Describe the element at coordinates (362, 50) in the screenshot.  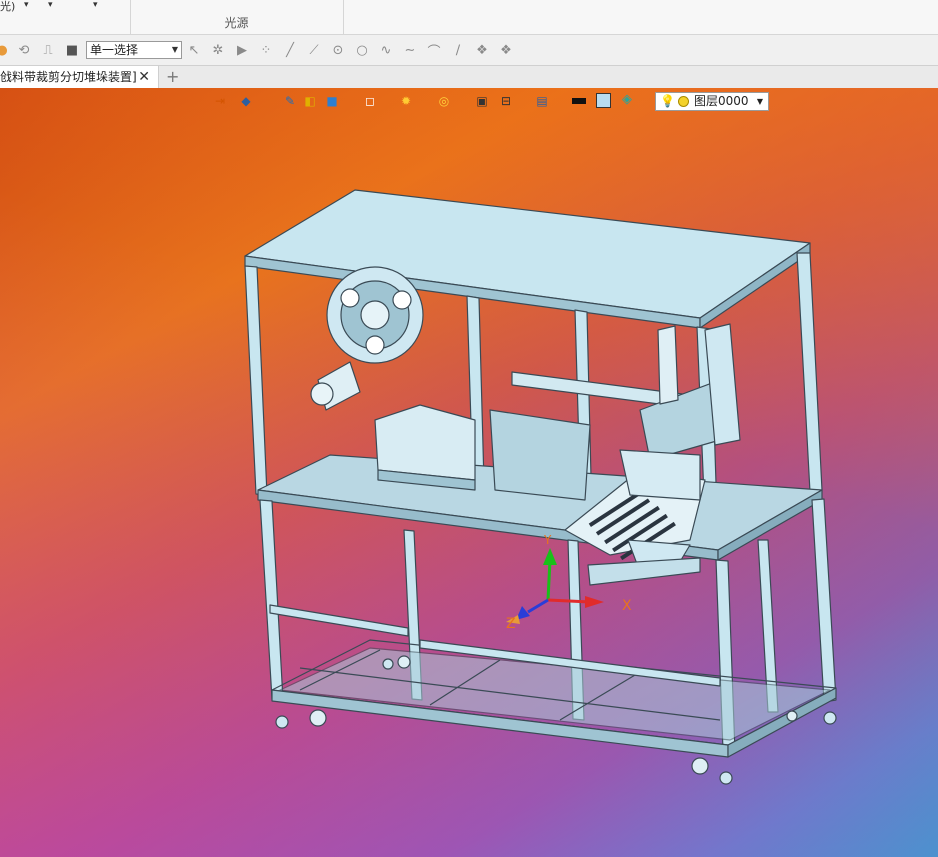
I see `circle-icon: ○` at that location.